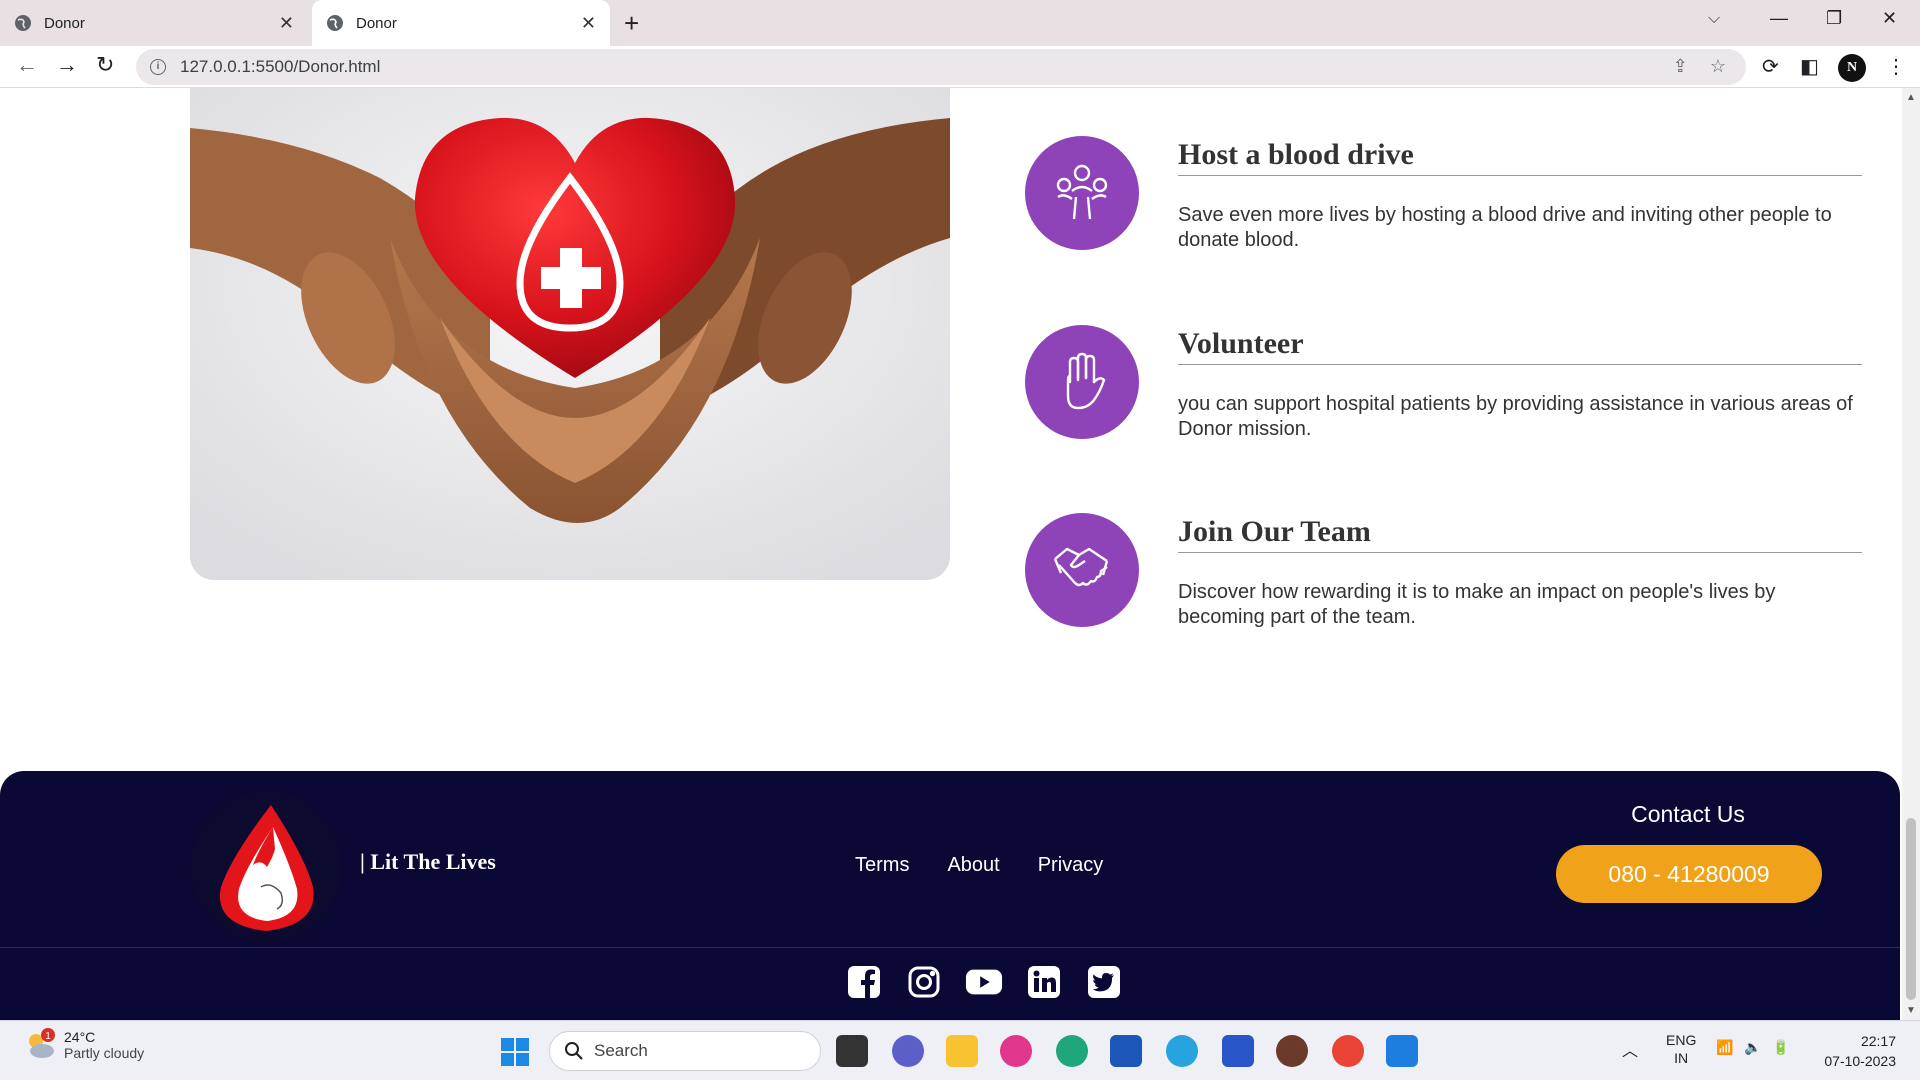 This screenshot has width=1920, height=1080. What do you see at coordinates (1071, 865) in the screenshot?
I see `footer-link-privacy: Privacy` at bounding box center [1071, 865].